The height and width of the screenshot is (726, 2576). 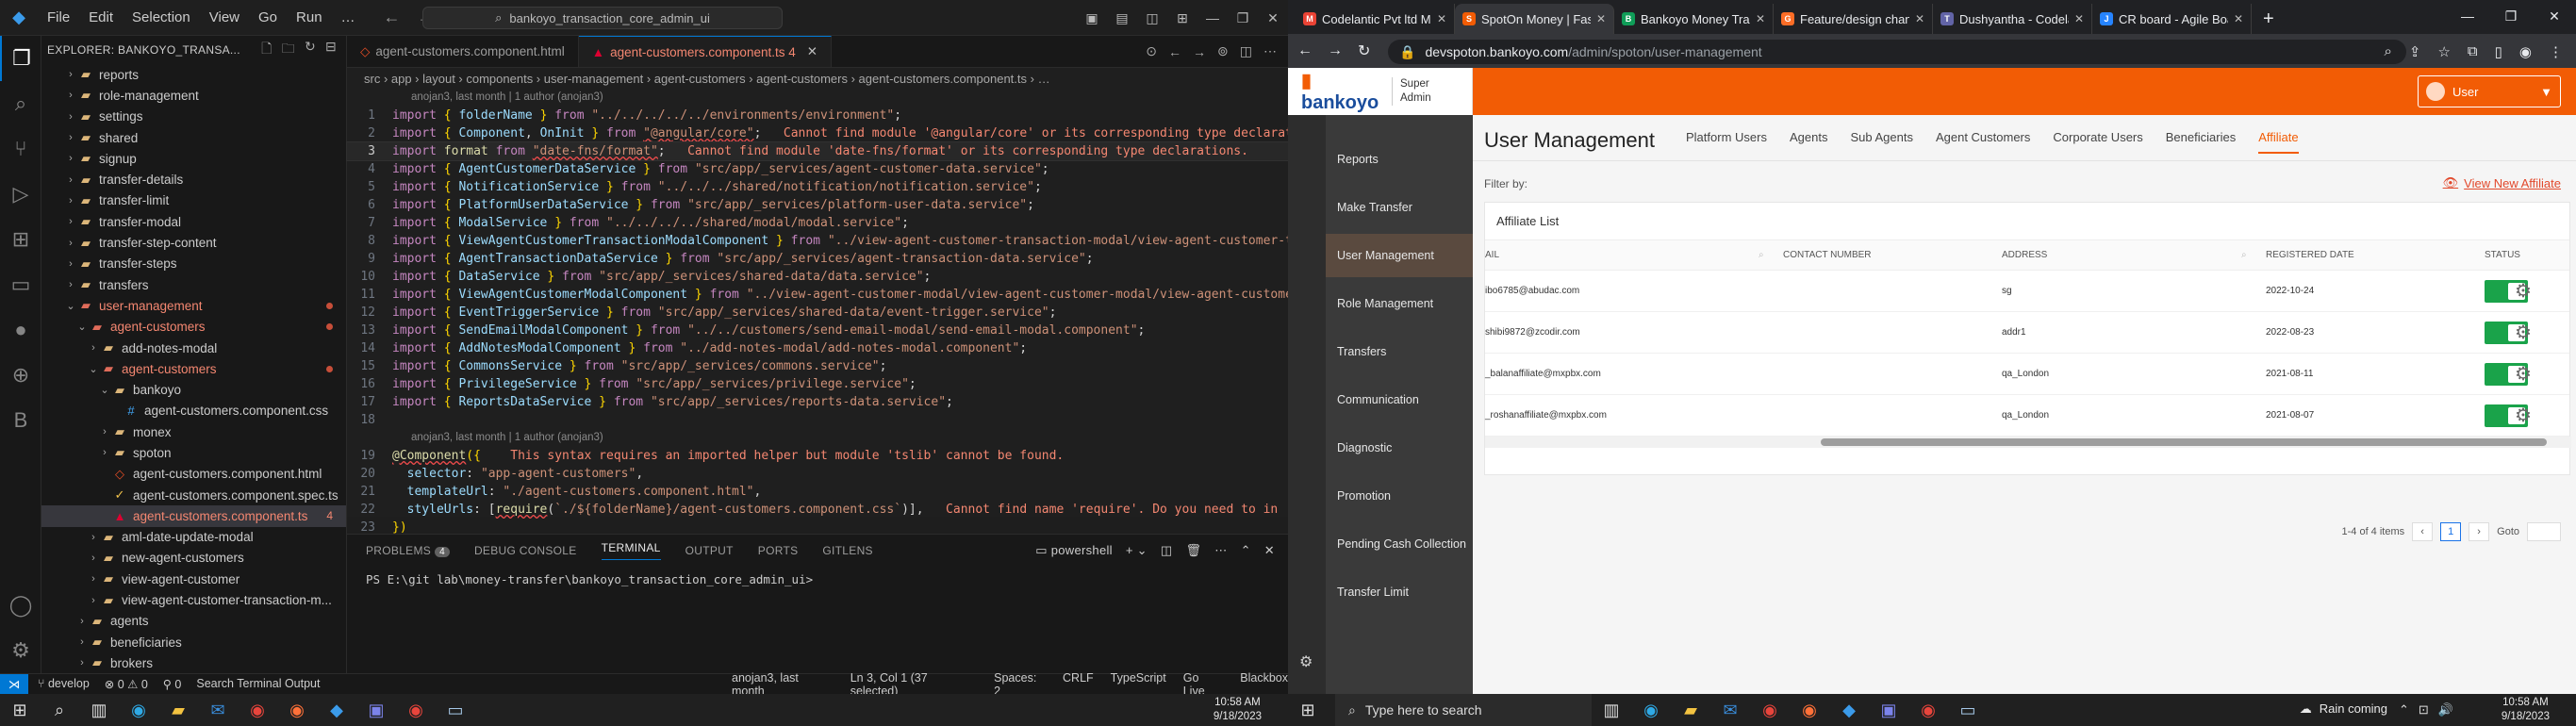 I want to click on tab-ts-file: ▲ agent-customers.component.ts 4 ✕, so click(x=705, y=51).